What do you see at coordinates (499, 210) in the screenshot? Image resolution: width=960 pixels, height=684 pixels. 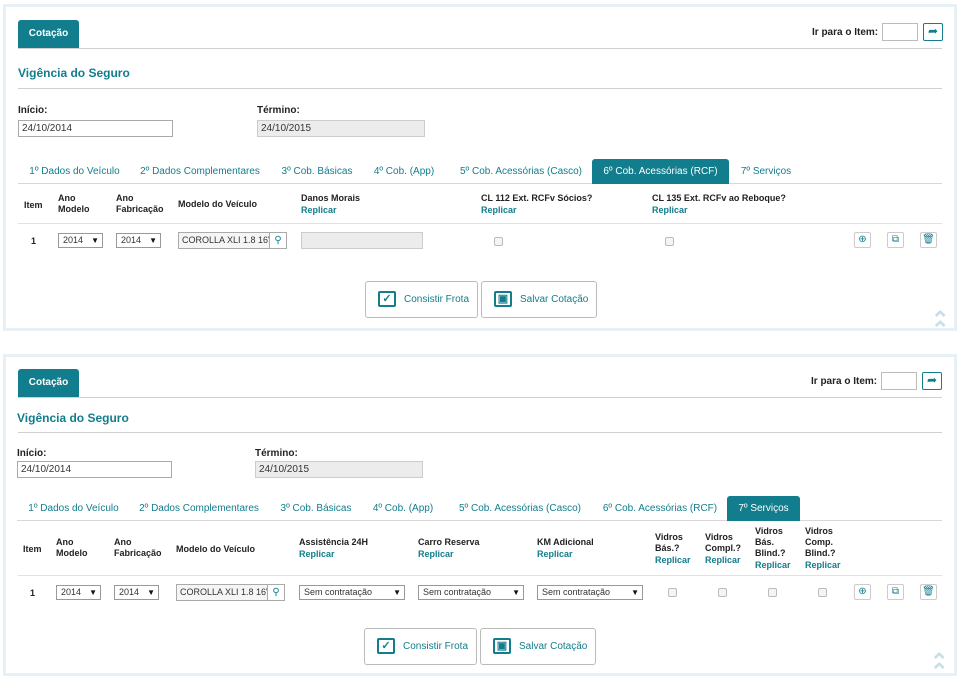 I see `replicar-link-cl112: Replicar` at bounding box center [499, 210].